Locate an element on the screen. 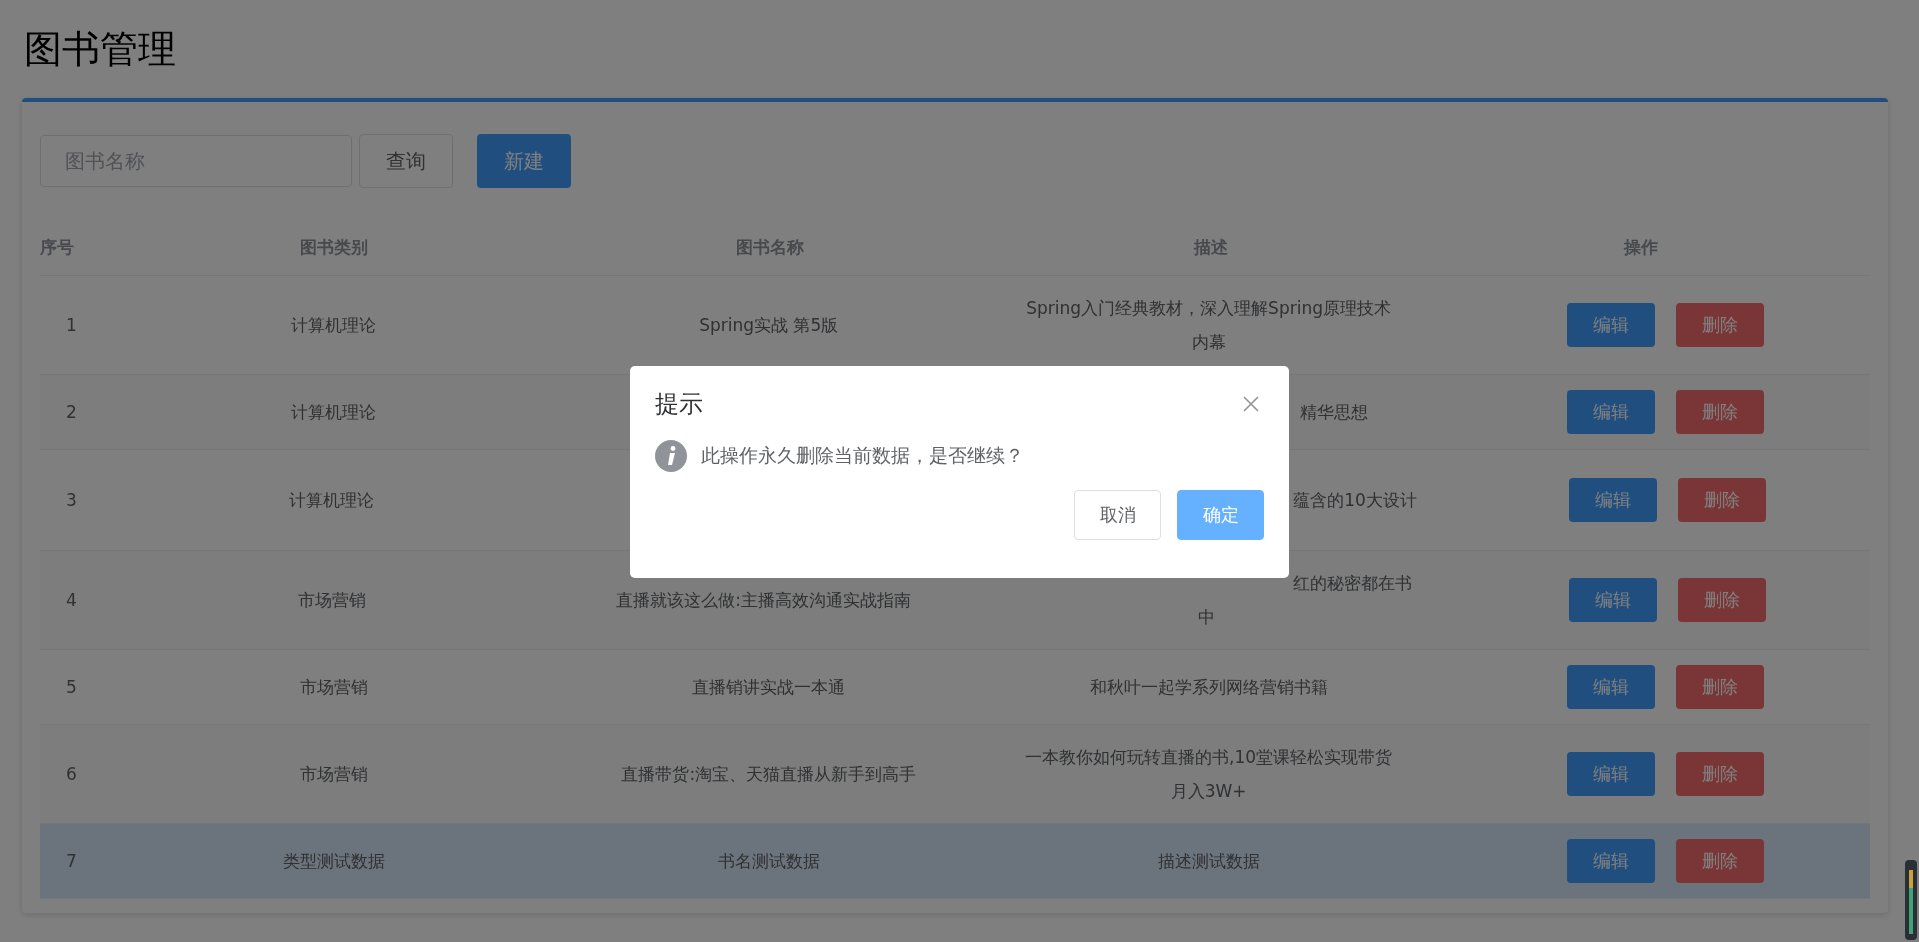  table-cell: 5 is located at coordinates (71, 687).